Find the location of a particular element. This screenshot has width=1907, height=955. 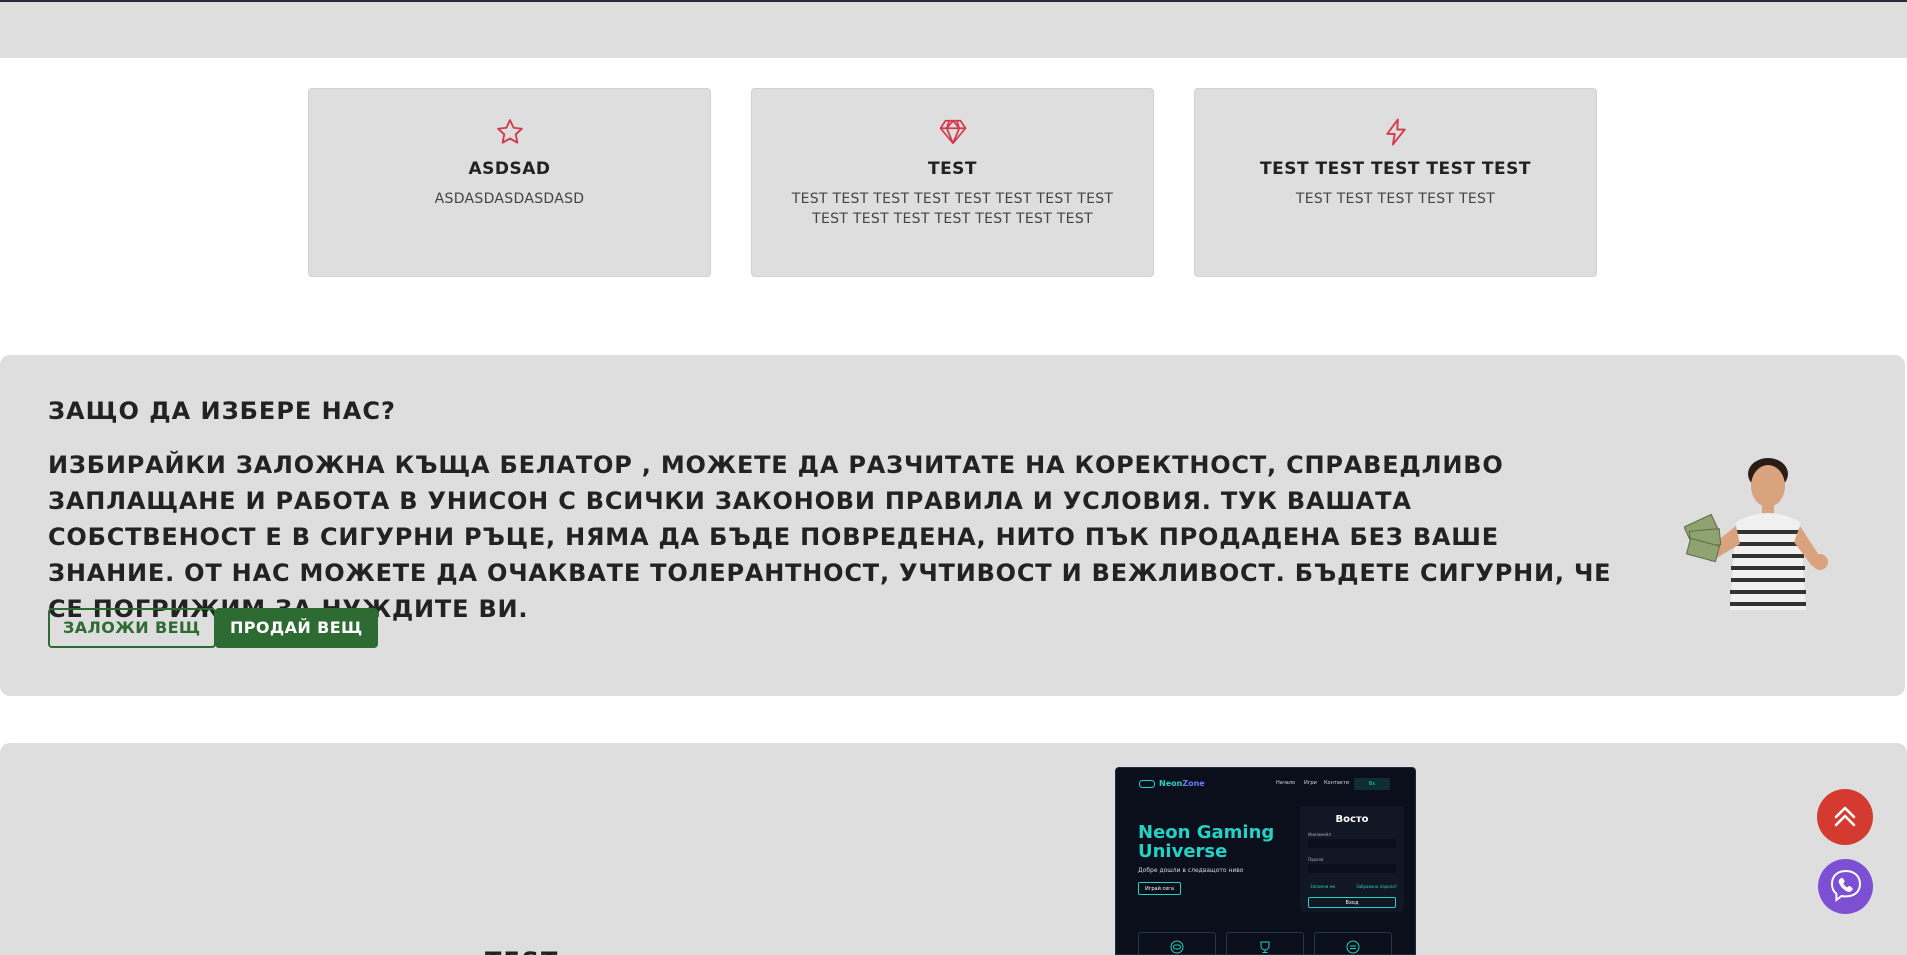

viber-chat-button is located at coordinates (1845, 886).